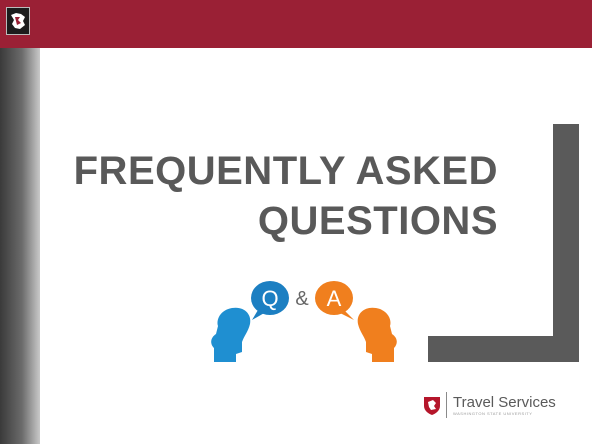 This screenshot has width=592, height=444. Describe the element at coordinates (504, 402) in the screenshot. I see `footer-name: Travel Services` at that location.